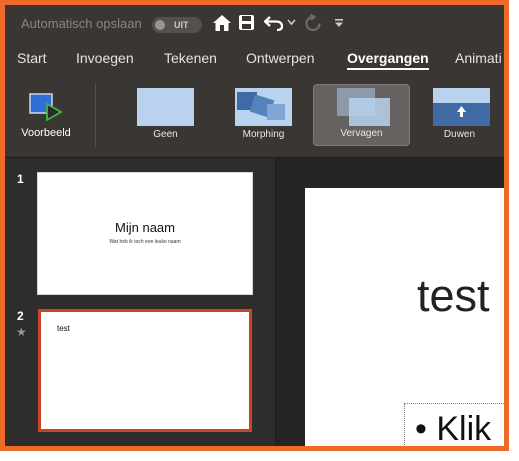 The width and height of the screenshot is (519, 461). What do you see at coordinates (20, 179) in the screenshot?
I see `slide-number-1: 1` at bounding box center [20, 179].